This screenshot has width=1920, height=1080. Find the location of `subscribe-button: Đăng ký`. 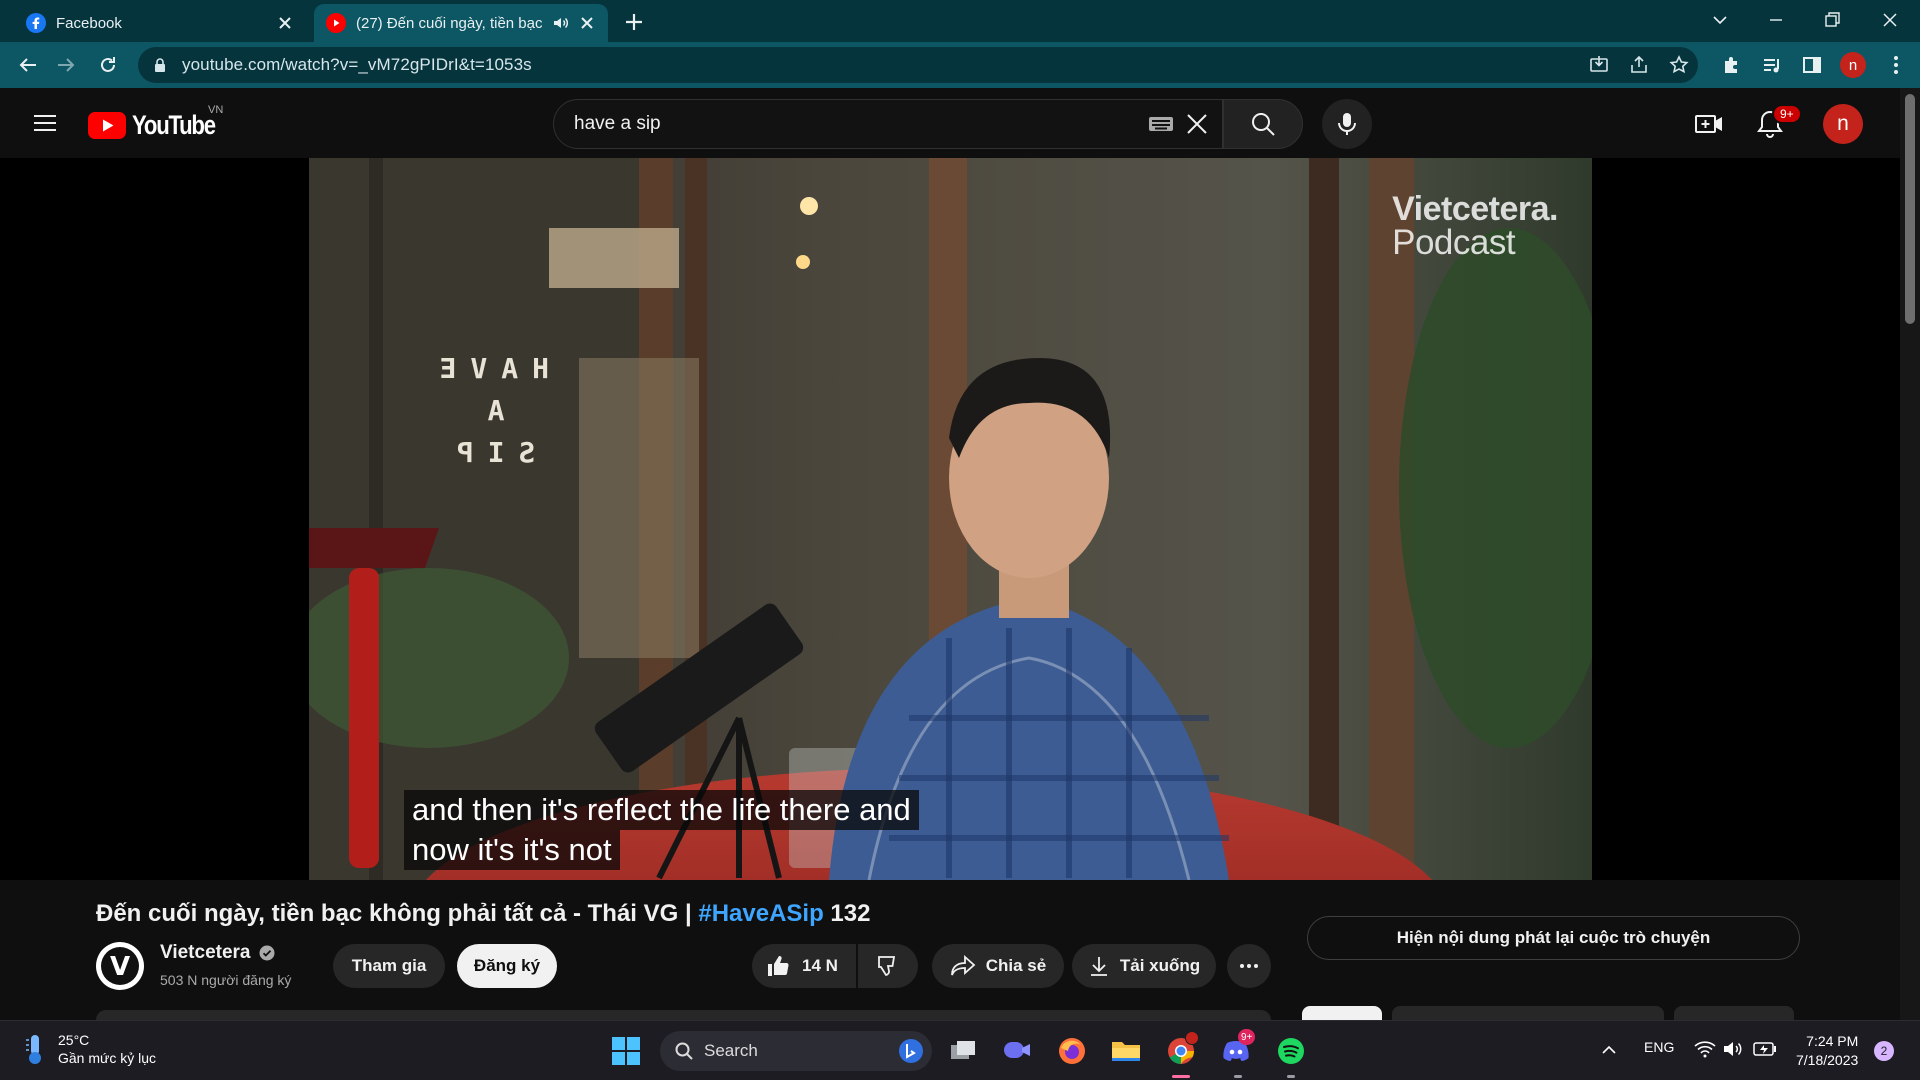

subscribe-button: Đăng ký is located at coordinates (507, 966).